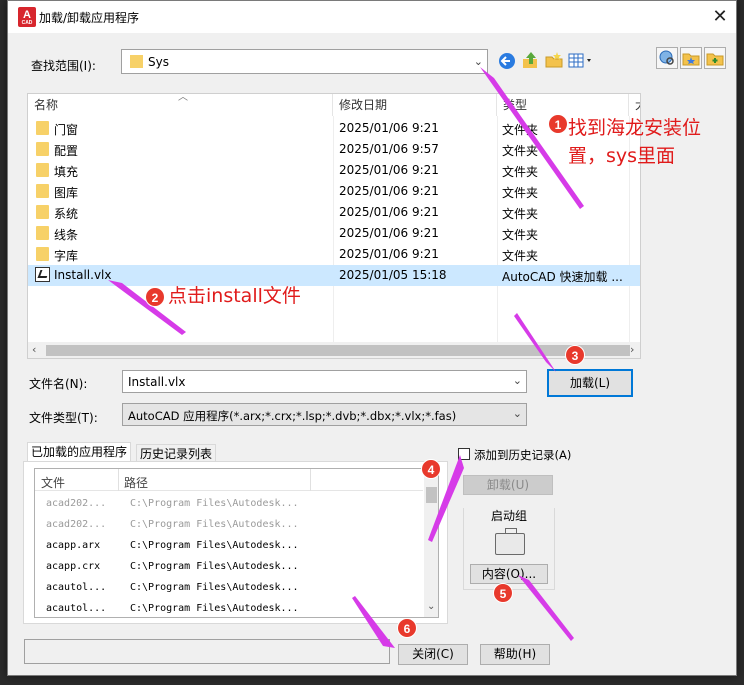 The image size is (744, 685). I want to click on views-menu-icon, so click(581, 61).